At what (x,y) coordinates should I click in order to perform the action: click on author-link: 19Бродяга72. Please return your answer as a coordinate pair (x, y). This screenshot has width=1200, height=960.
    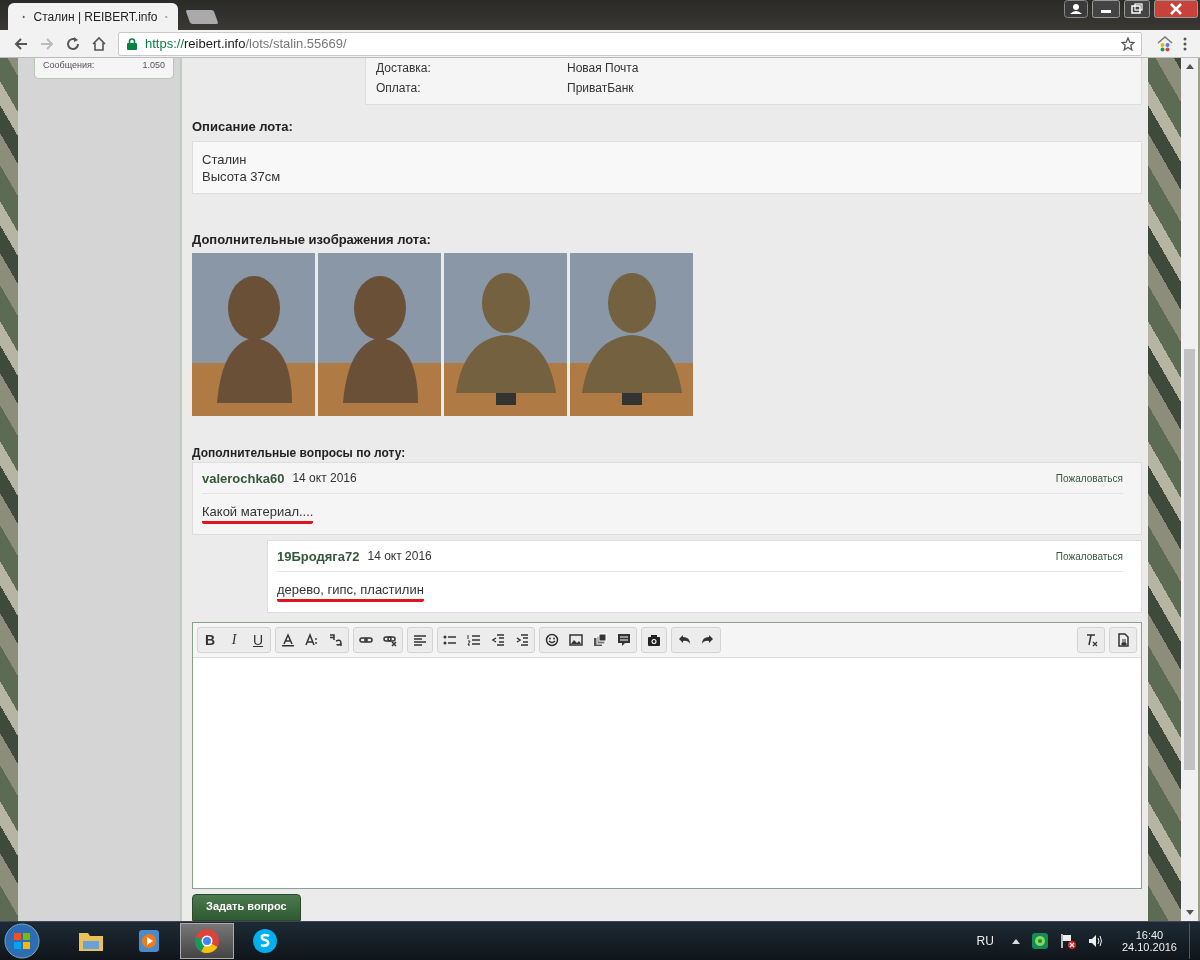
    Looking at the image, I should click on (318, 556).